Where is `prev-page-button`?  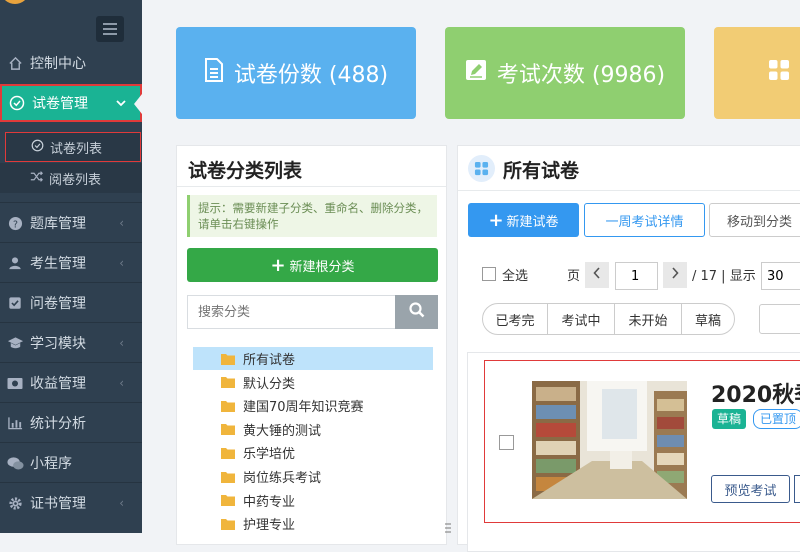
prev-page-button is located at coordinates (597, 275).